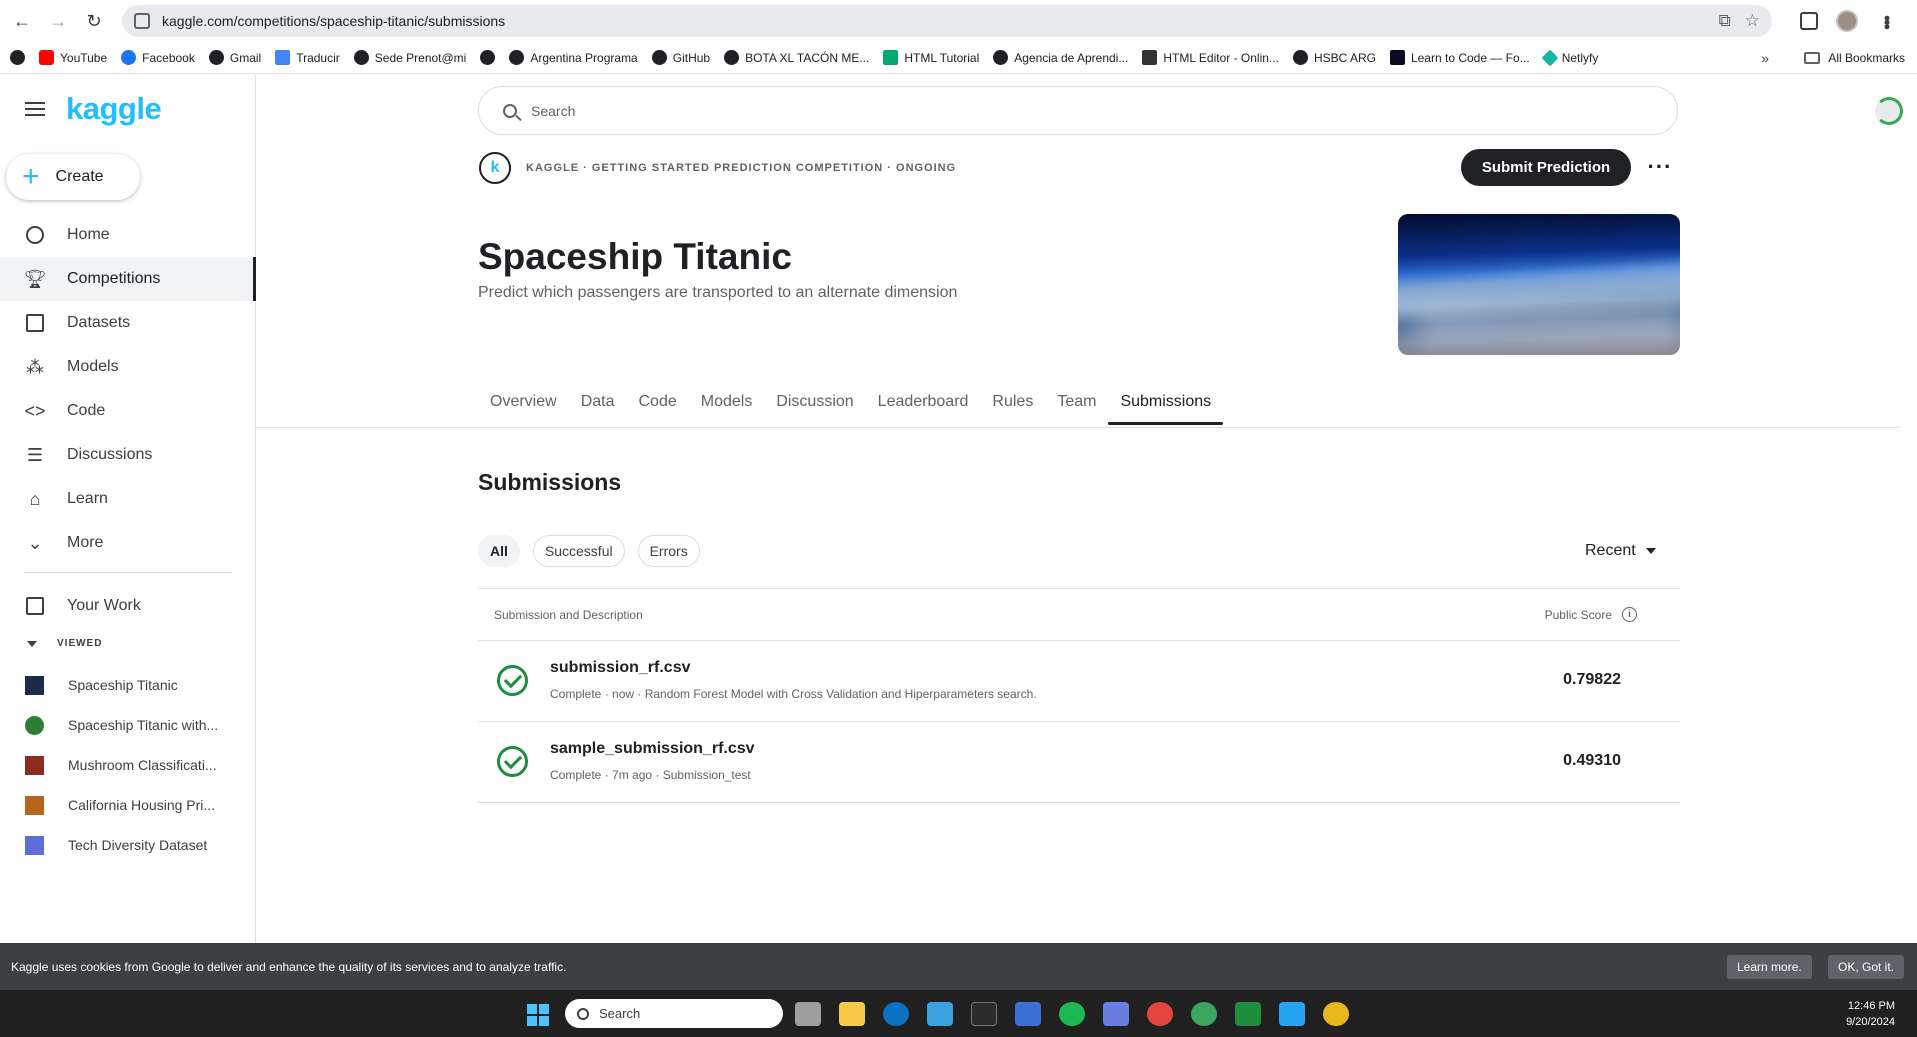 Image resolution: width=1917 pixels, height=1037 pixels. What do you see at coordinates (128, 455) in the screenshot?
I see `sidebar-item-discussions: ☰ Discussions` at bounding box center [128, 455].